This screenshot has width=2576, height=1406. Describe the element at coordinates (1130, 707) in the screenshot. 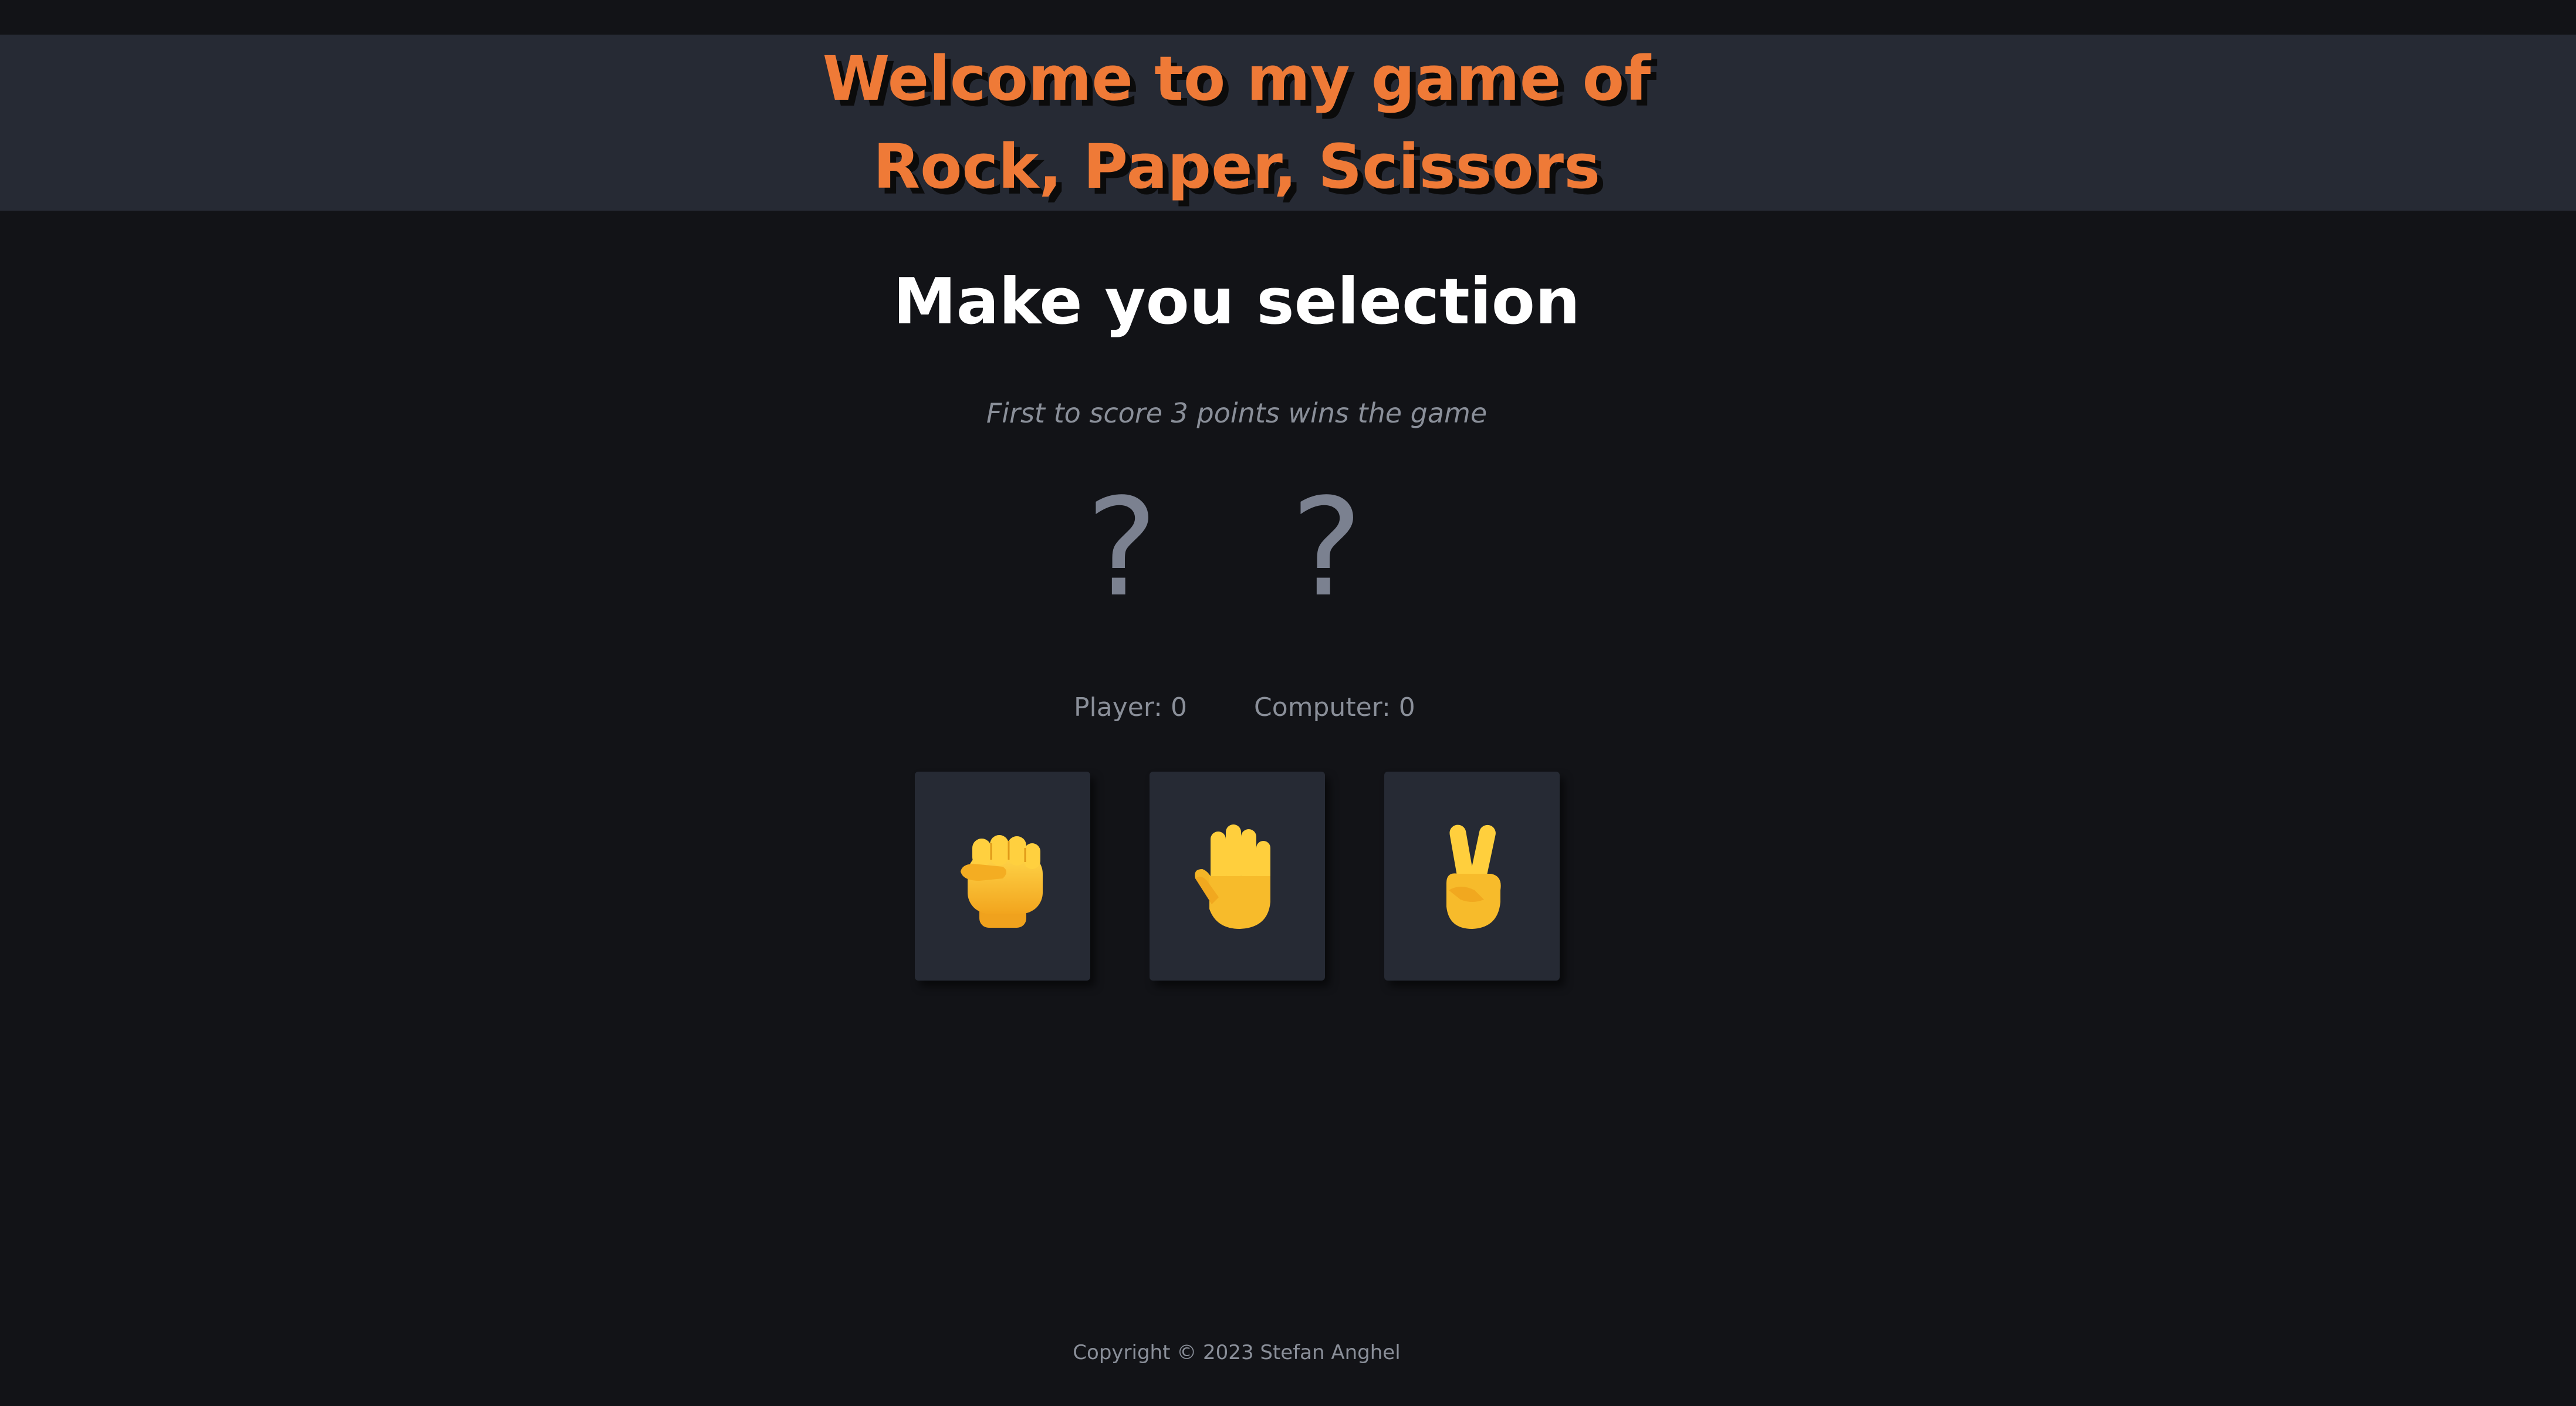

I see `player-score: Player: 0` at that location.